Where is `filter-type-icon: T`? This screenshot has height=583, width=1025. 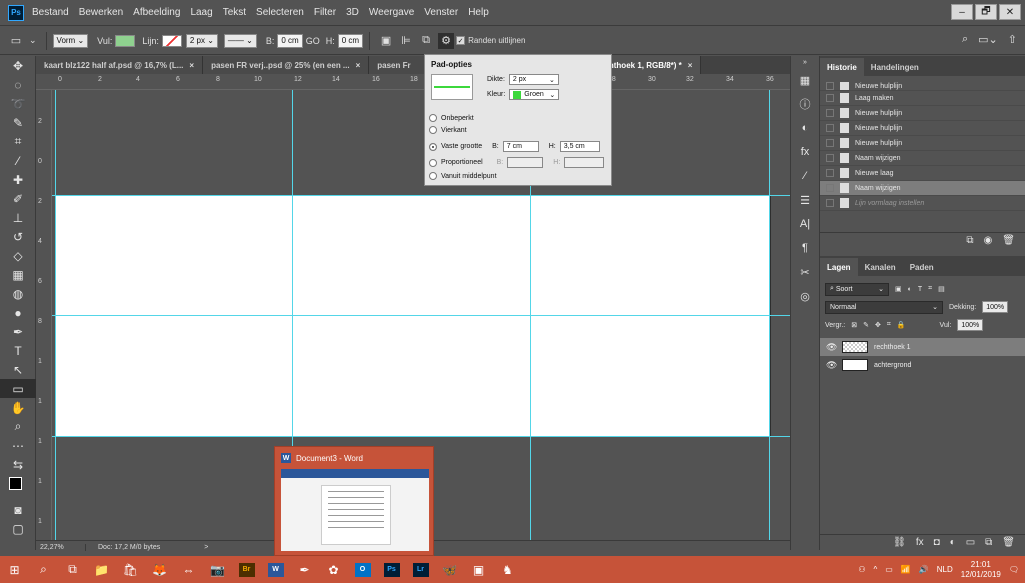 filter-type-icon: T is located at coordinates (920, 289).